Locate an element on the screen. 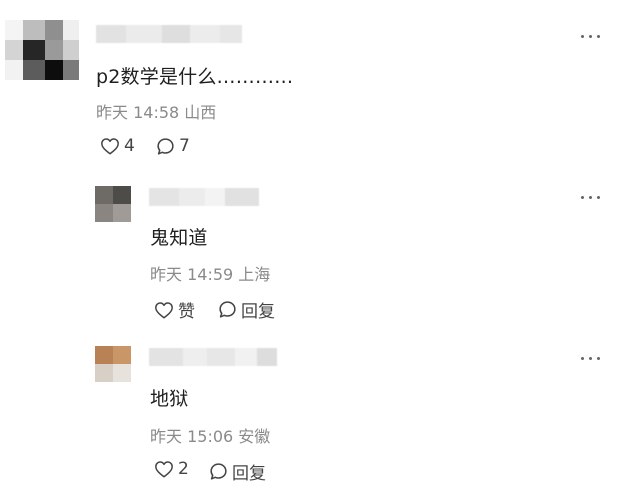  like-count: 2 is located at coordinates (183, 469).